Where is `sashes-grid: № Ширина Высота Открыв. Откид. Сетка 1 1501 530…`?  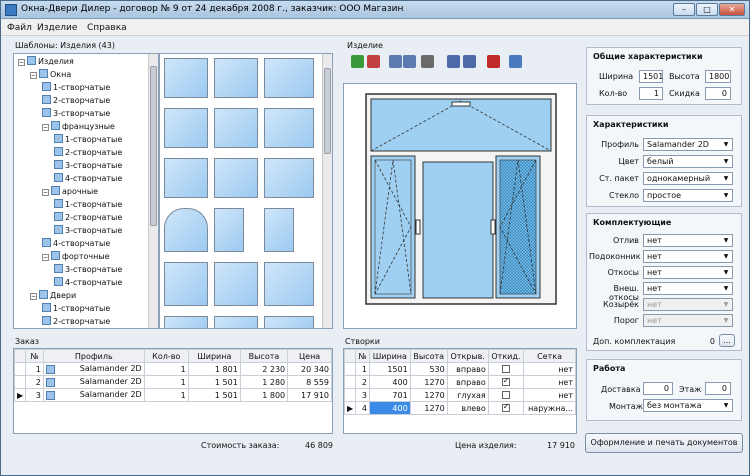 sashes-grid: № Ширина Высота Открыв. Откид. Сетка 1 1501 530… is located at coordinates (460, 391).